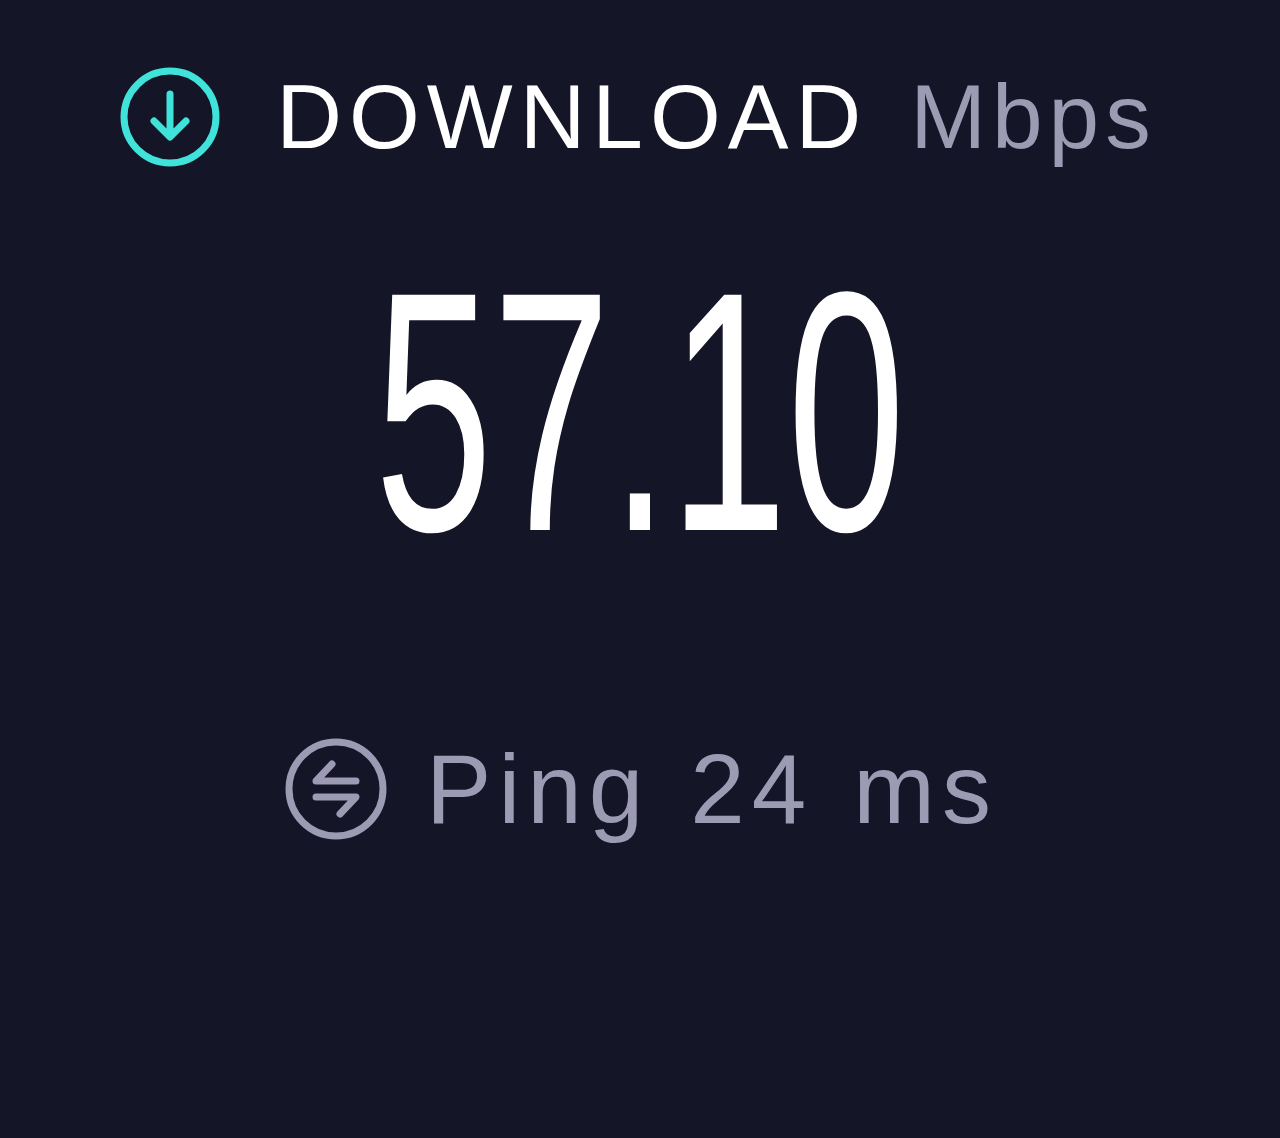 The height and width of the screenshot is (1138, 1280). What do you see at coordinates (538, 789) in the screenshot?
I see `ping-label: Ping` at bounding box center [538, 789].